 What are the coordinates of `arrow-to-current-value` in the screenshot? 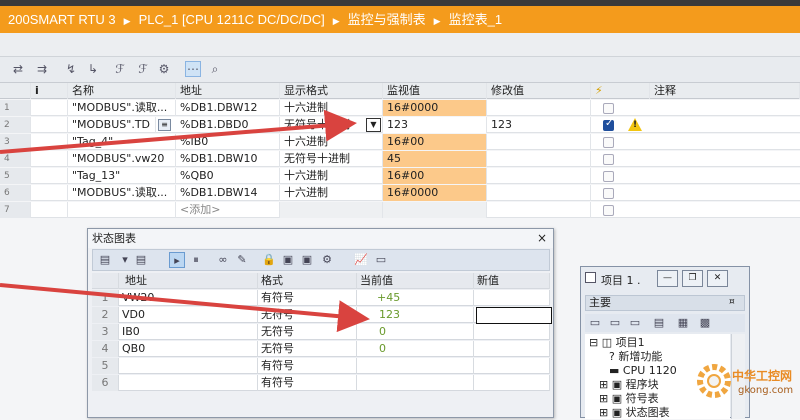 It's located at (185, 308).